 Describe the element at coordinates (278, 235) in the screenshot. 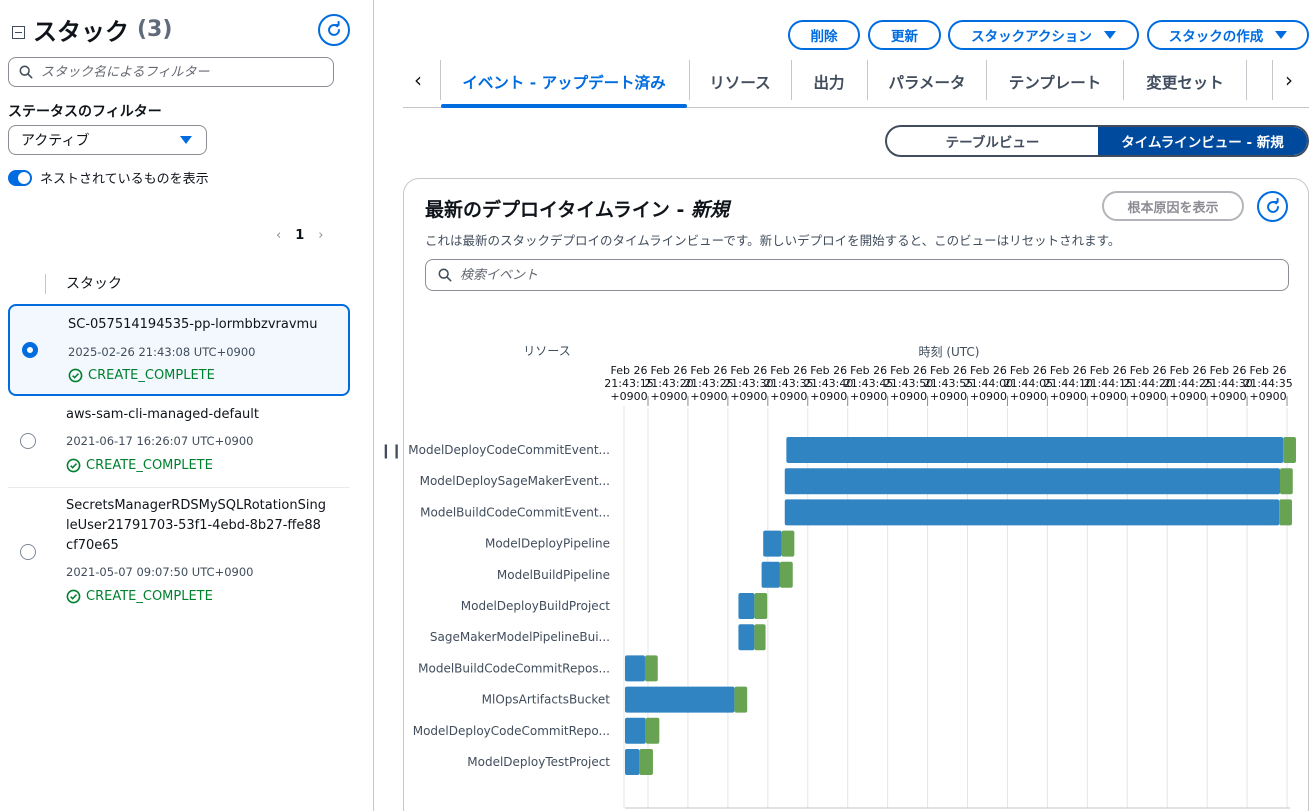

I see `prev-page-icon: ‹` at that location.